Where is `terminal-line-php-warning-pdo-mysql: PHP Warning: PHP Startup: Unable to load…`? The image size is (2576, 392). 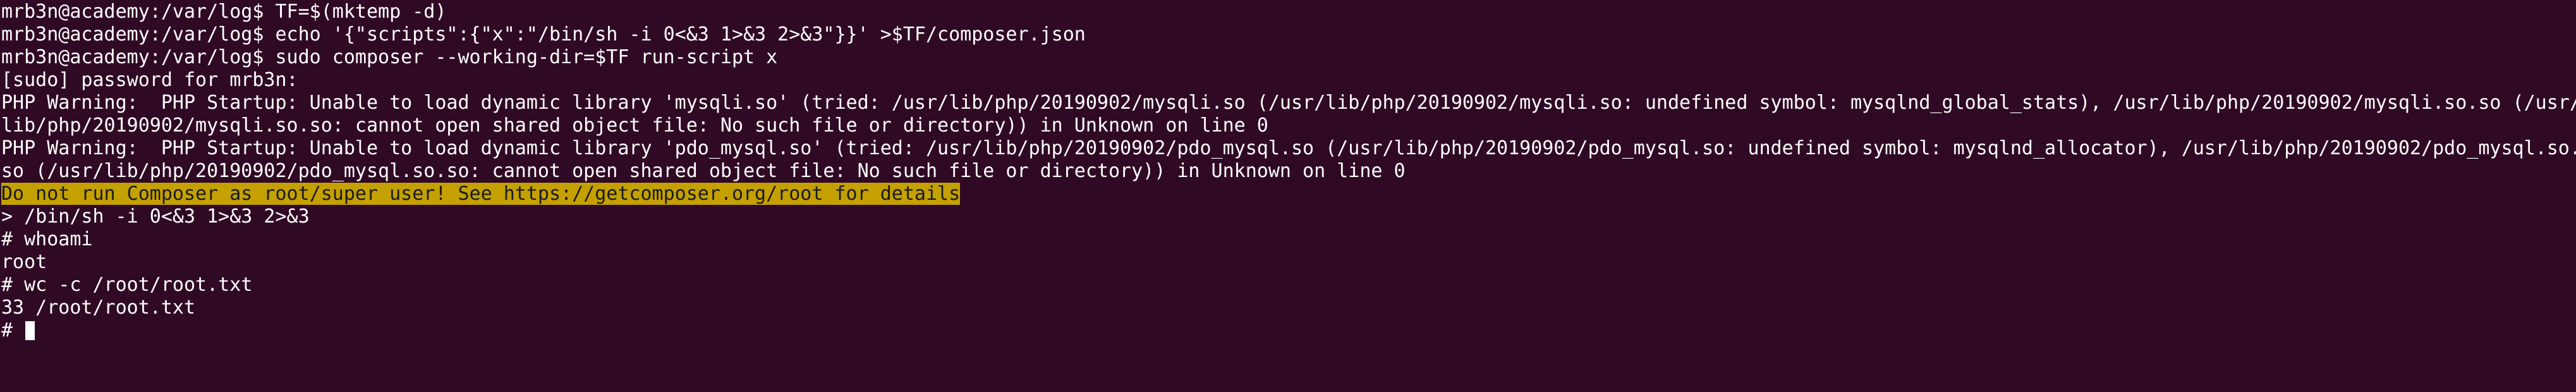
terminal-line-php-warning-pdo-mysql: PHP Warning: PHP Startup: Unable to load… is located at coordinates (1288, 148).